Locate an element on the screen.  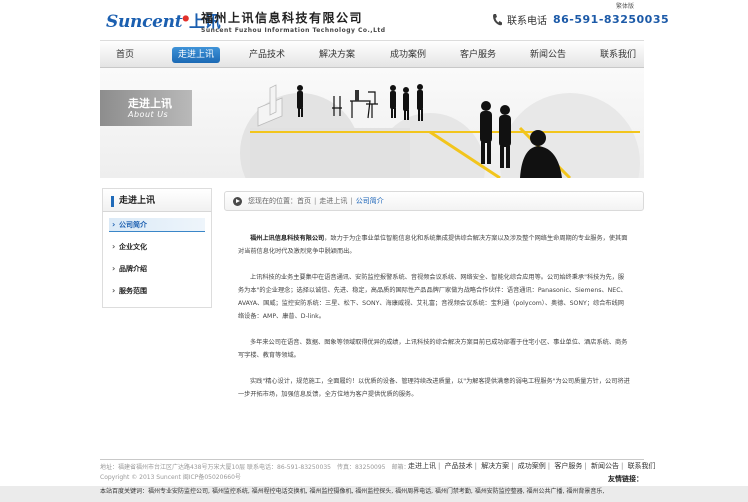
footer-link-solutions: 解决方案 is located at coordinates (495, 466).